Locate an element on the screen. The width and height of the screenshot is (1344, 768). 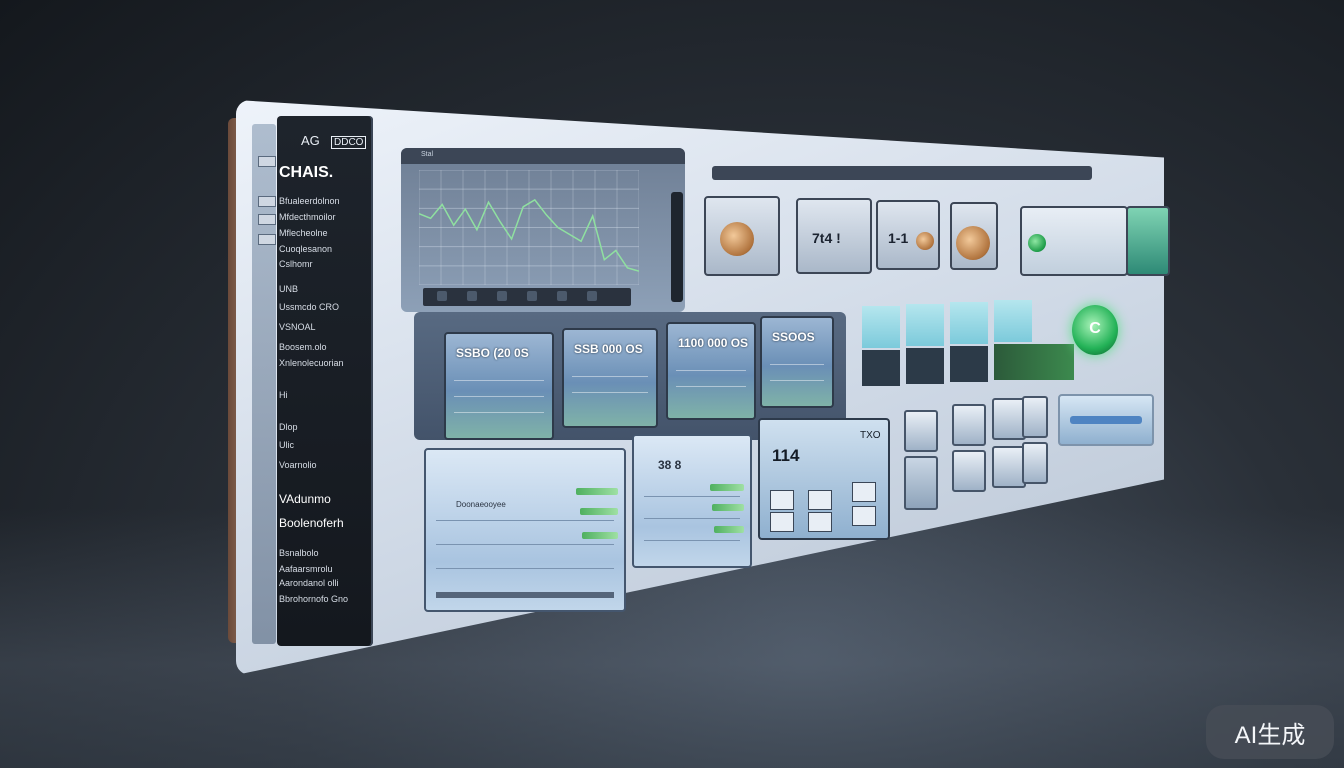
data-table-left: Doonaeooyee is located at coordinates (525, 530).